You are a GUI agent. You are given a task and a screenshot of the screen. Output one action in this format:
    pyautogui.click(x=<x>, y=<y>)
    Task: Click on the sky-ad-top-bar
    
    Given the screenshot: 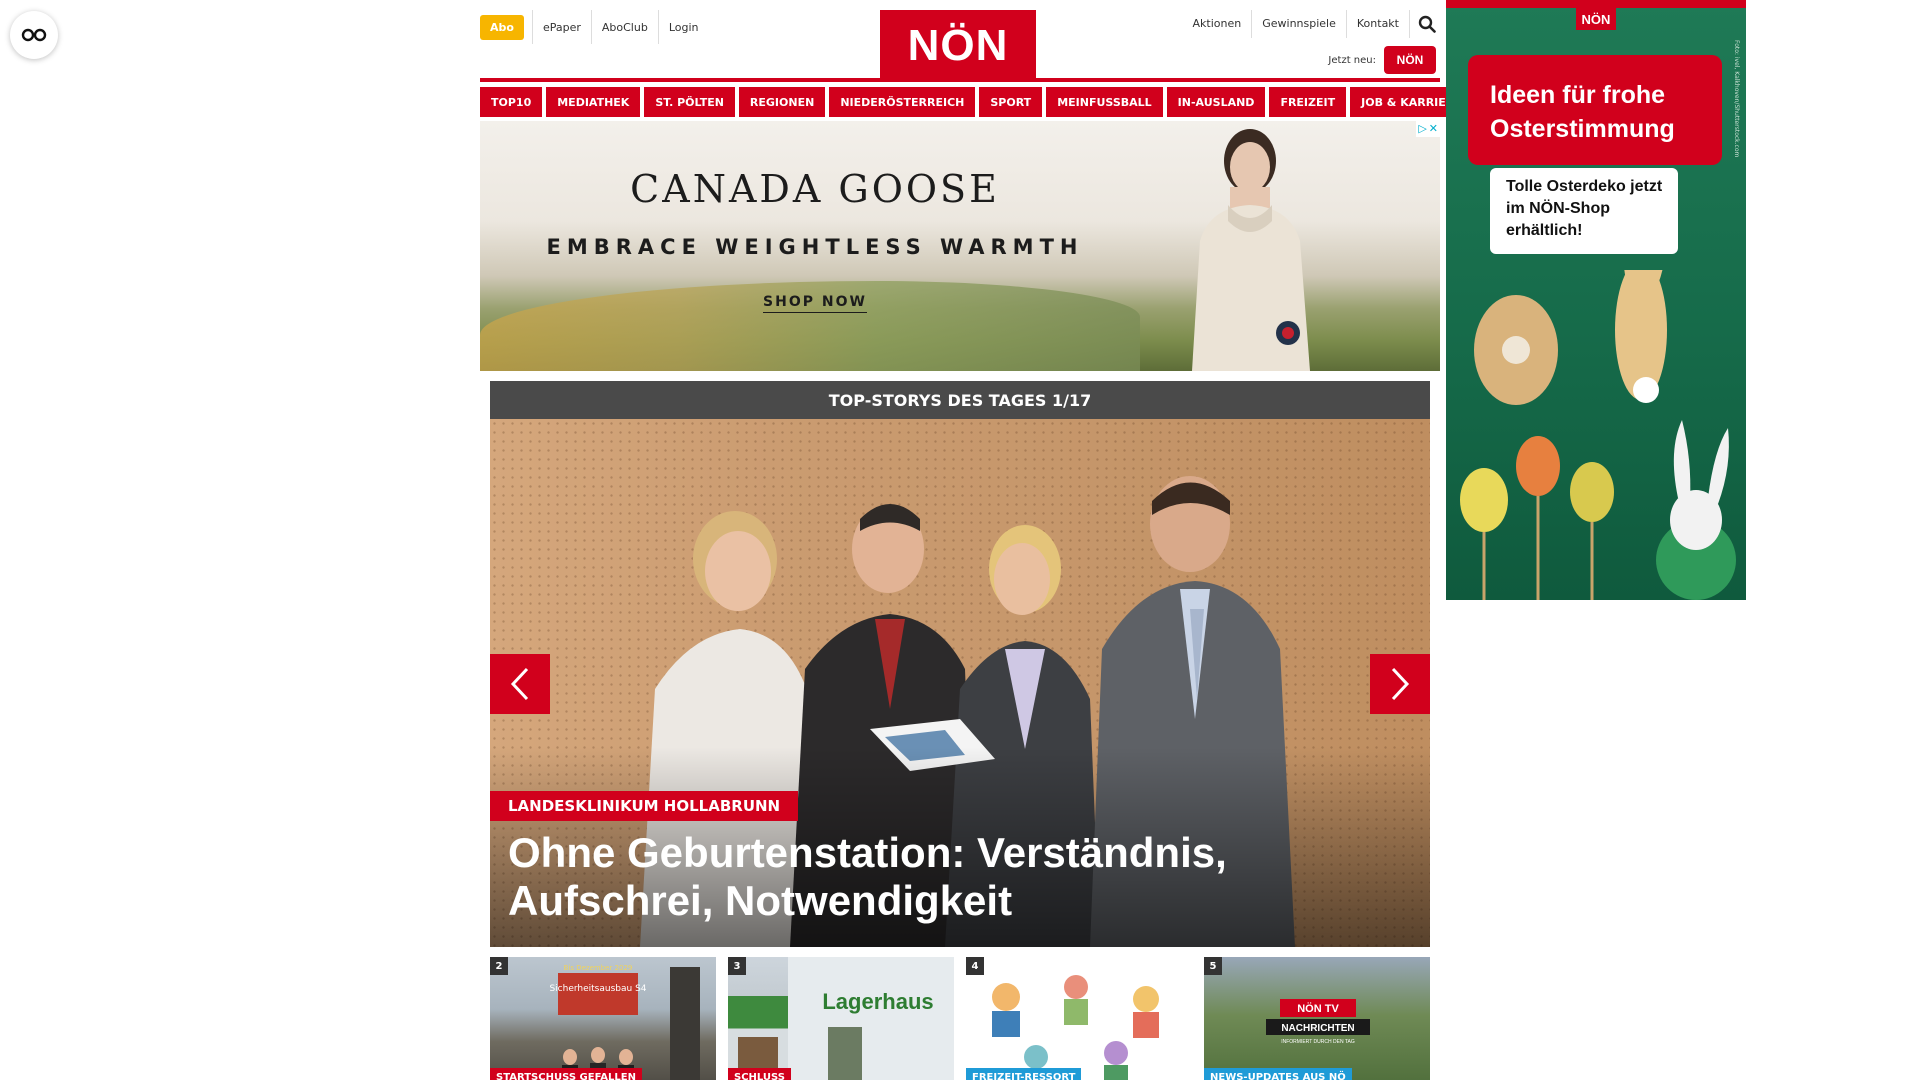 What is the action you would take?
    pyautogui.click(x=1596, y=4)
    